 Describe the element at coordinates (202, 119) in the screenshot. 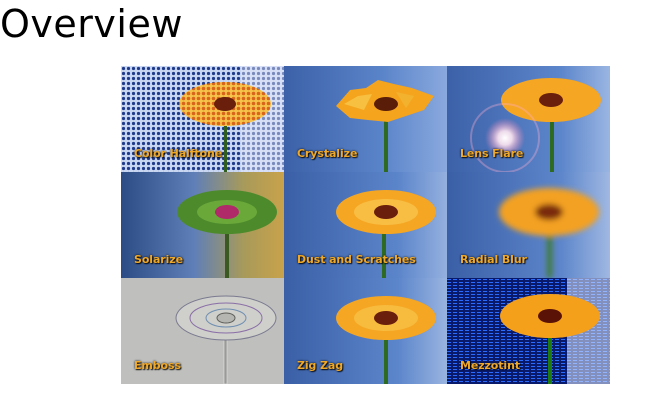

I see `tile-color-halftone: Color Halftone` at that location.